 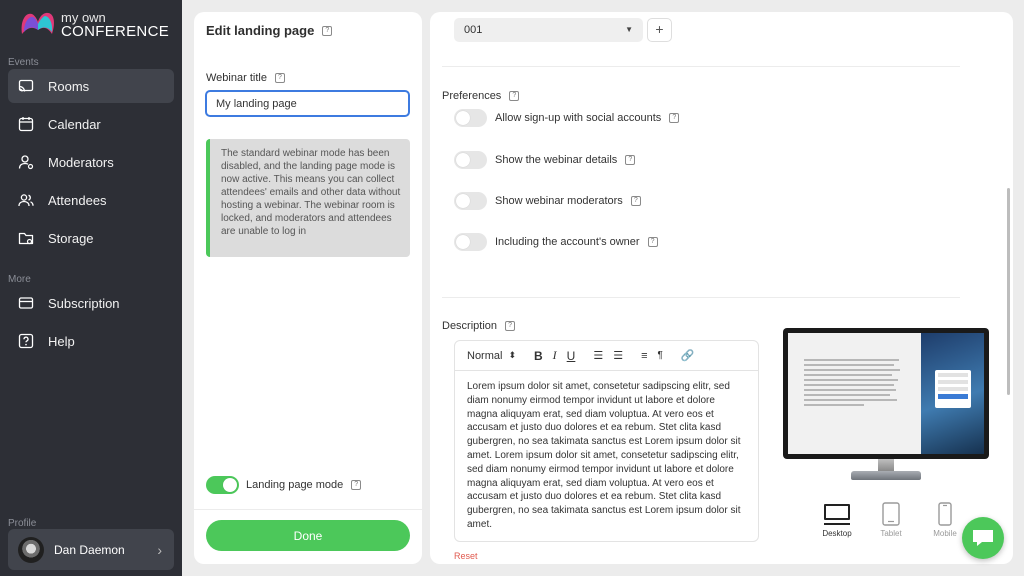 I want to click on pref-account-owner: Including the account's owner ?, so click(x=556, y=242).